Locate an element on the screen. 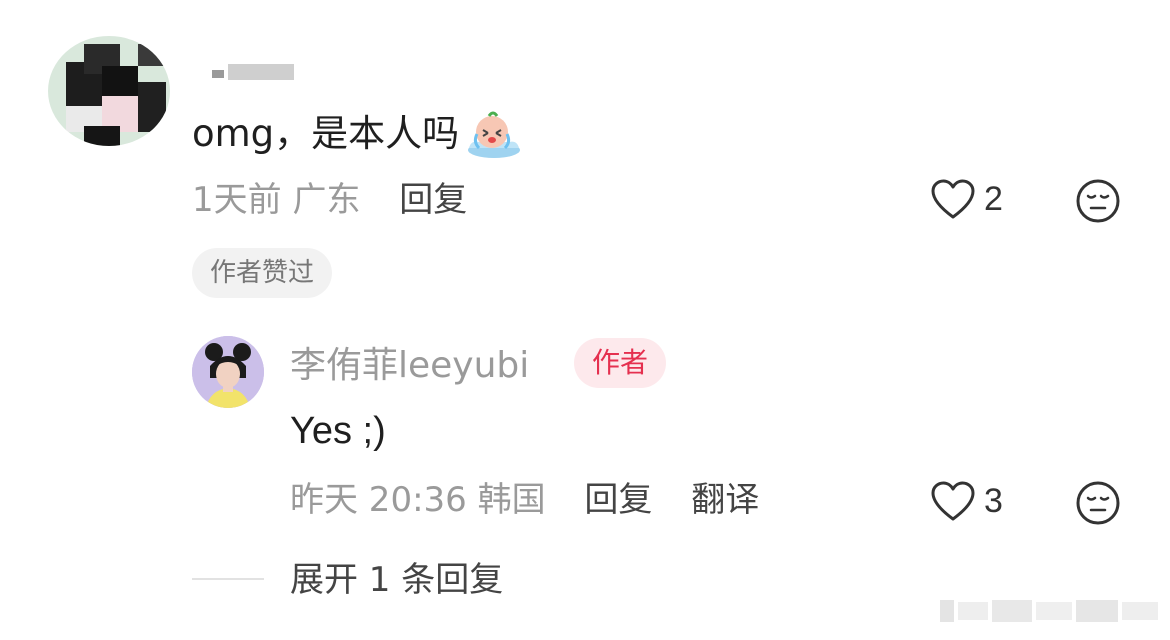 The width and height of the screenshot is (1170, 640). commenter-username-redacted is located at coordinates (254, 72).